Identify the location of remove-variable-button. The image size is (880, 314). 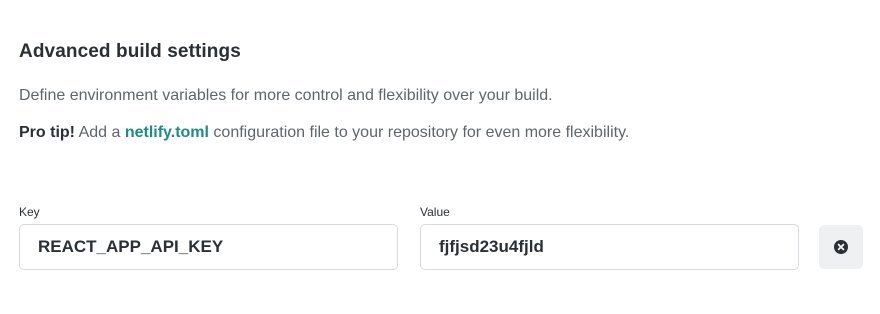
(841, 247).